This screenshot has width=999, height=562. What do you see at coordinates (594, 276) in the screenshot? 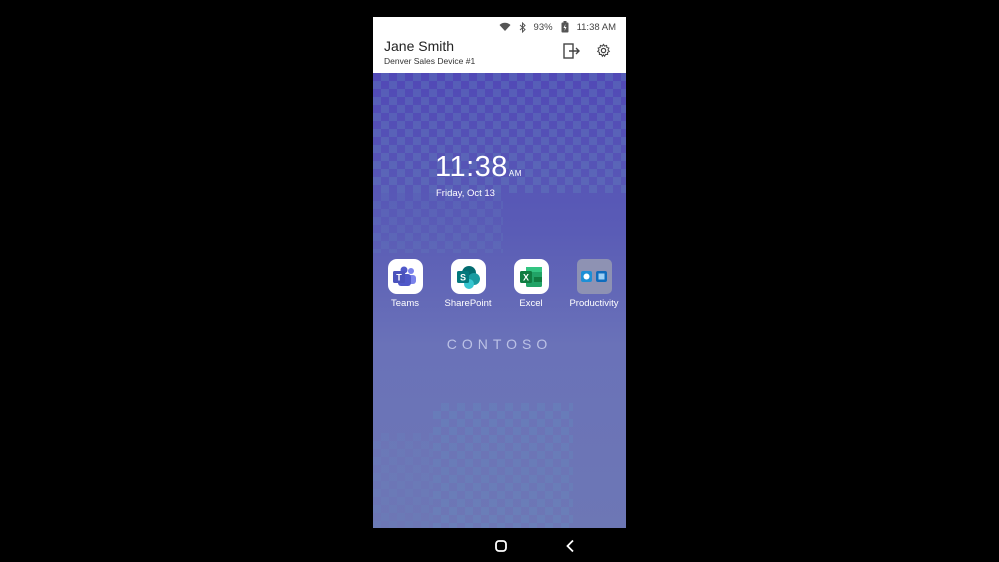
I see `folder-icon` at bounding box center [594, 276].